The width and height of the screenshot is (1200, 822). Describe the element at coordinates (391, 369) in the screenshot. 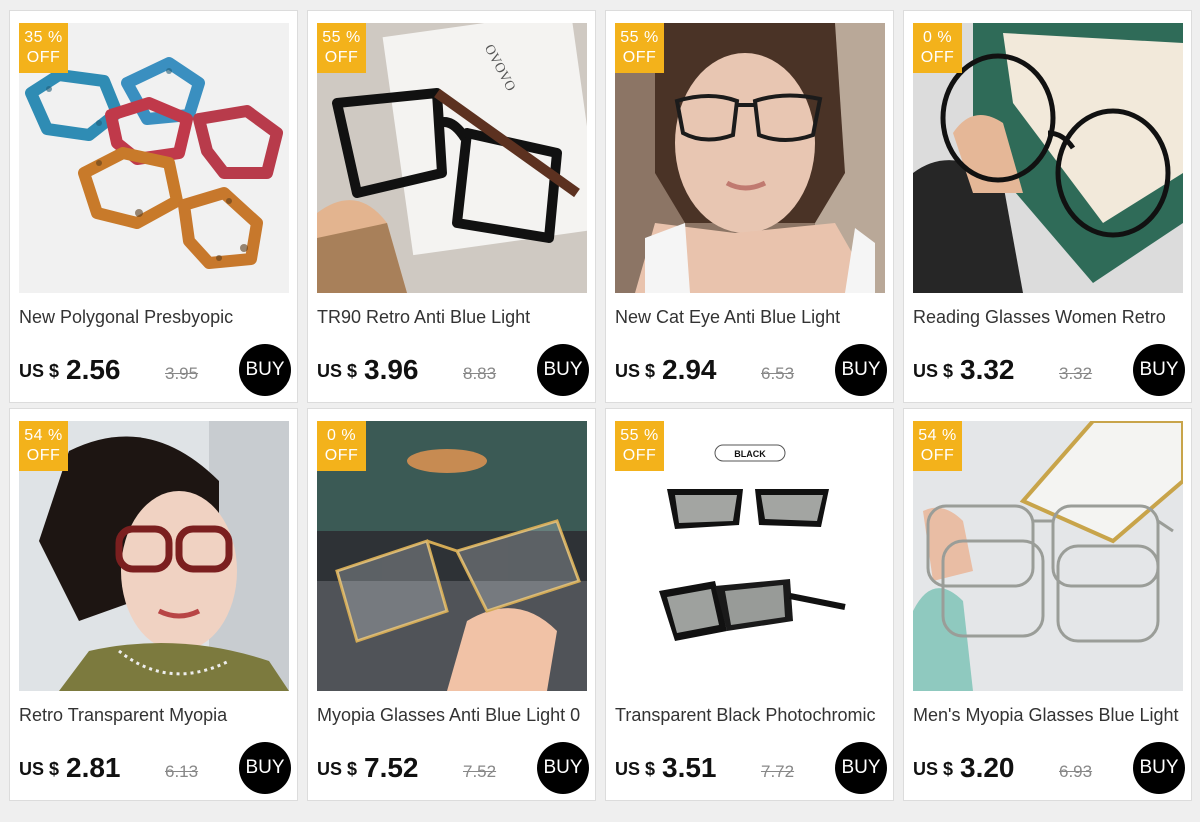

I see `sale-price: 3.96` at that location.